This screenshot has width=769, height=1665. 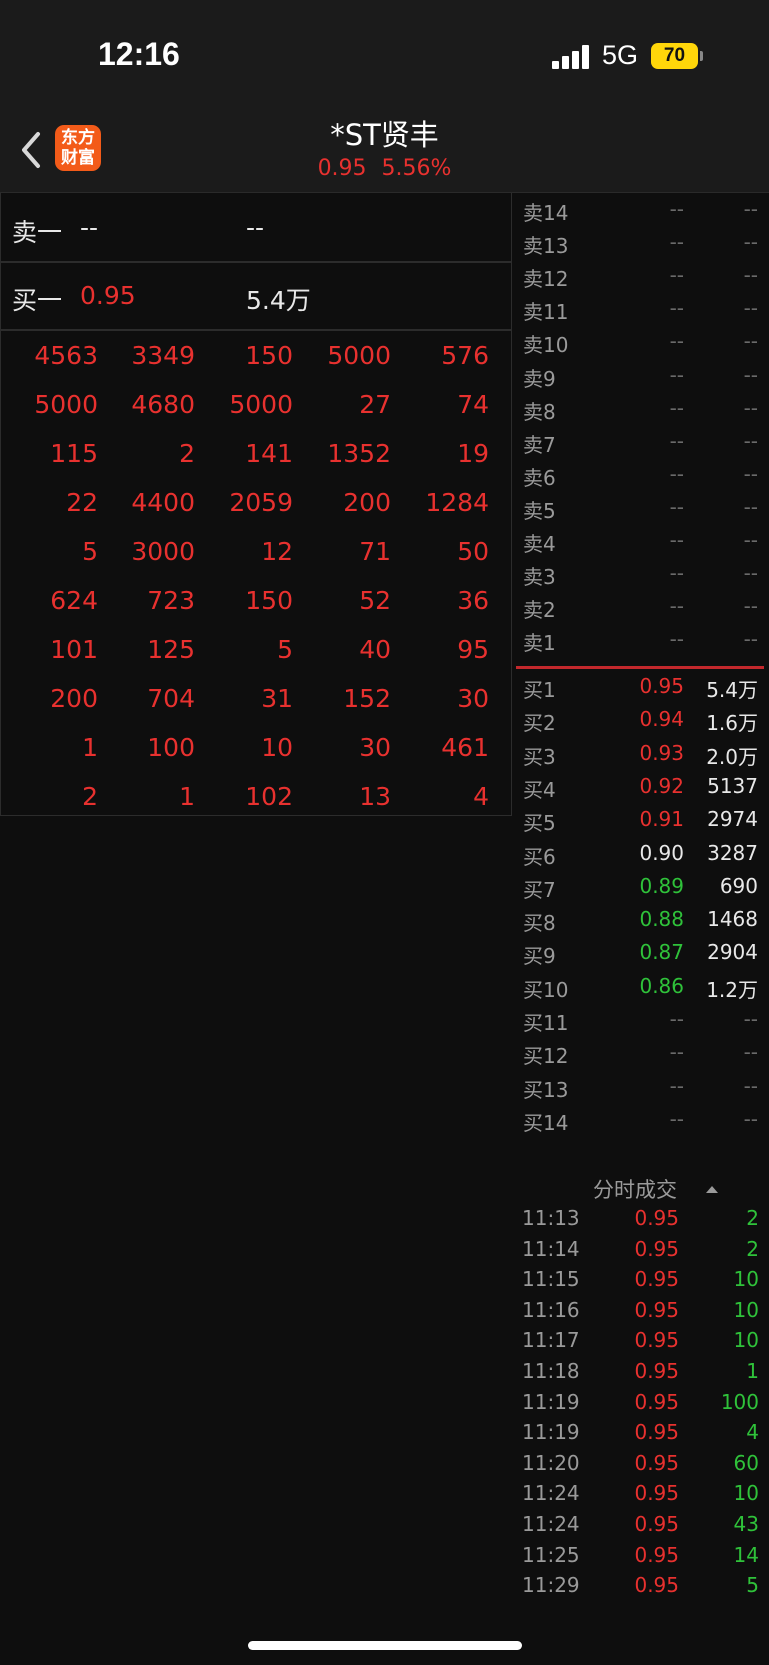 I want to click on ask-row: 卖10 -- --, so click(x=641, y=341).